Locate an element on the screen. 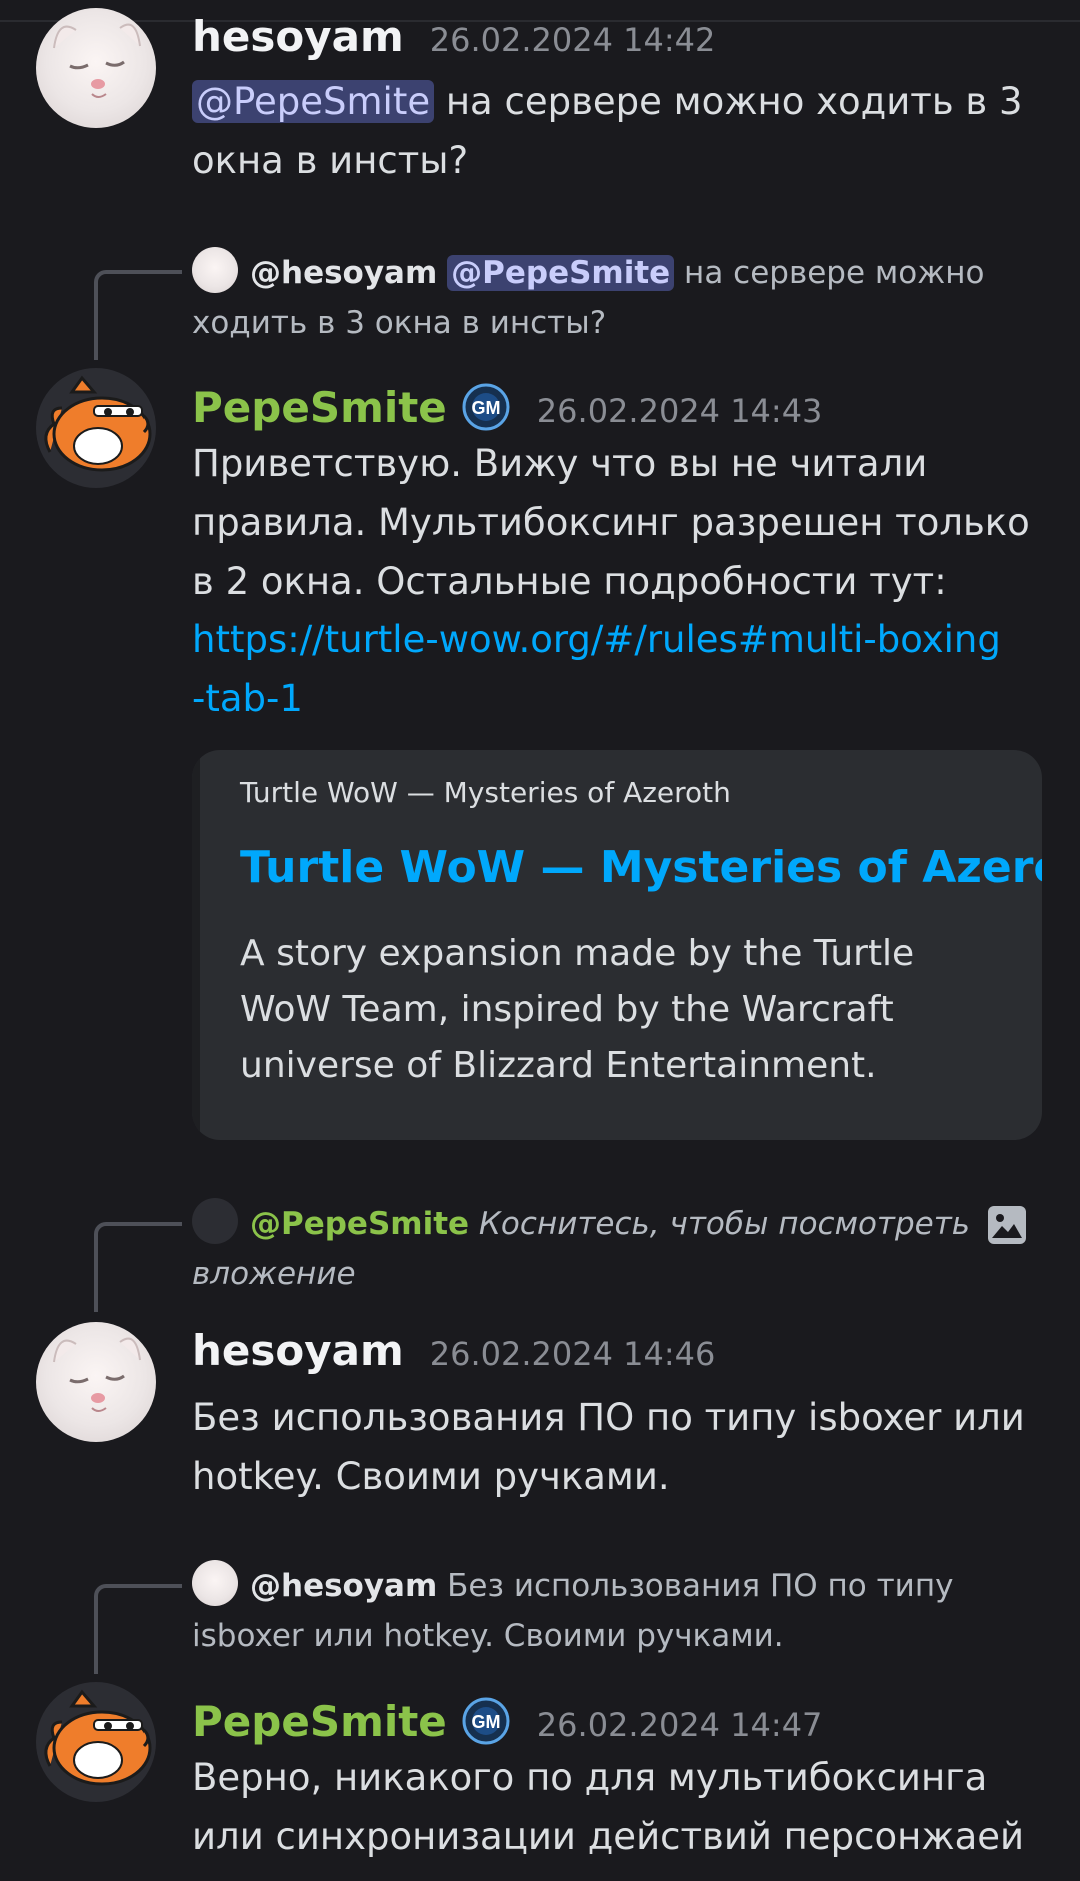 This screenshot has height=1881, width=1080. reply-mention: @PepeSmite is located at coordinates (561, 273).